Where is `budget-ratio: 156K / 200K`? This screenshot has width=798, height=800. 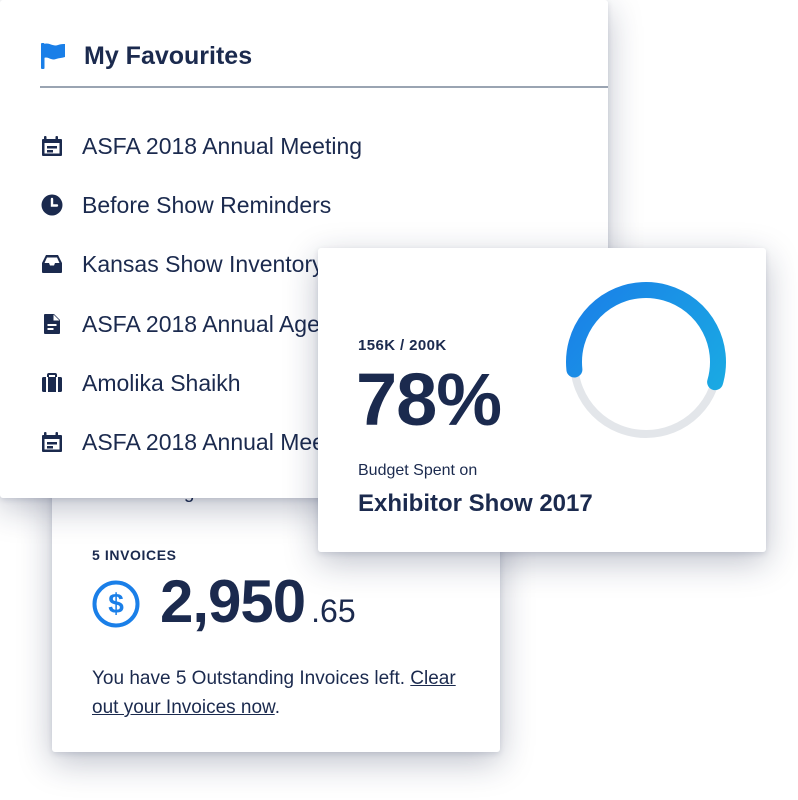
budget-ratio: 156K / 200K is located at coordinates (402, 345).